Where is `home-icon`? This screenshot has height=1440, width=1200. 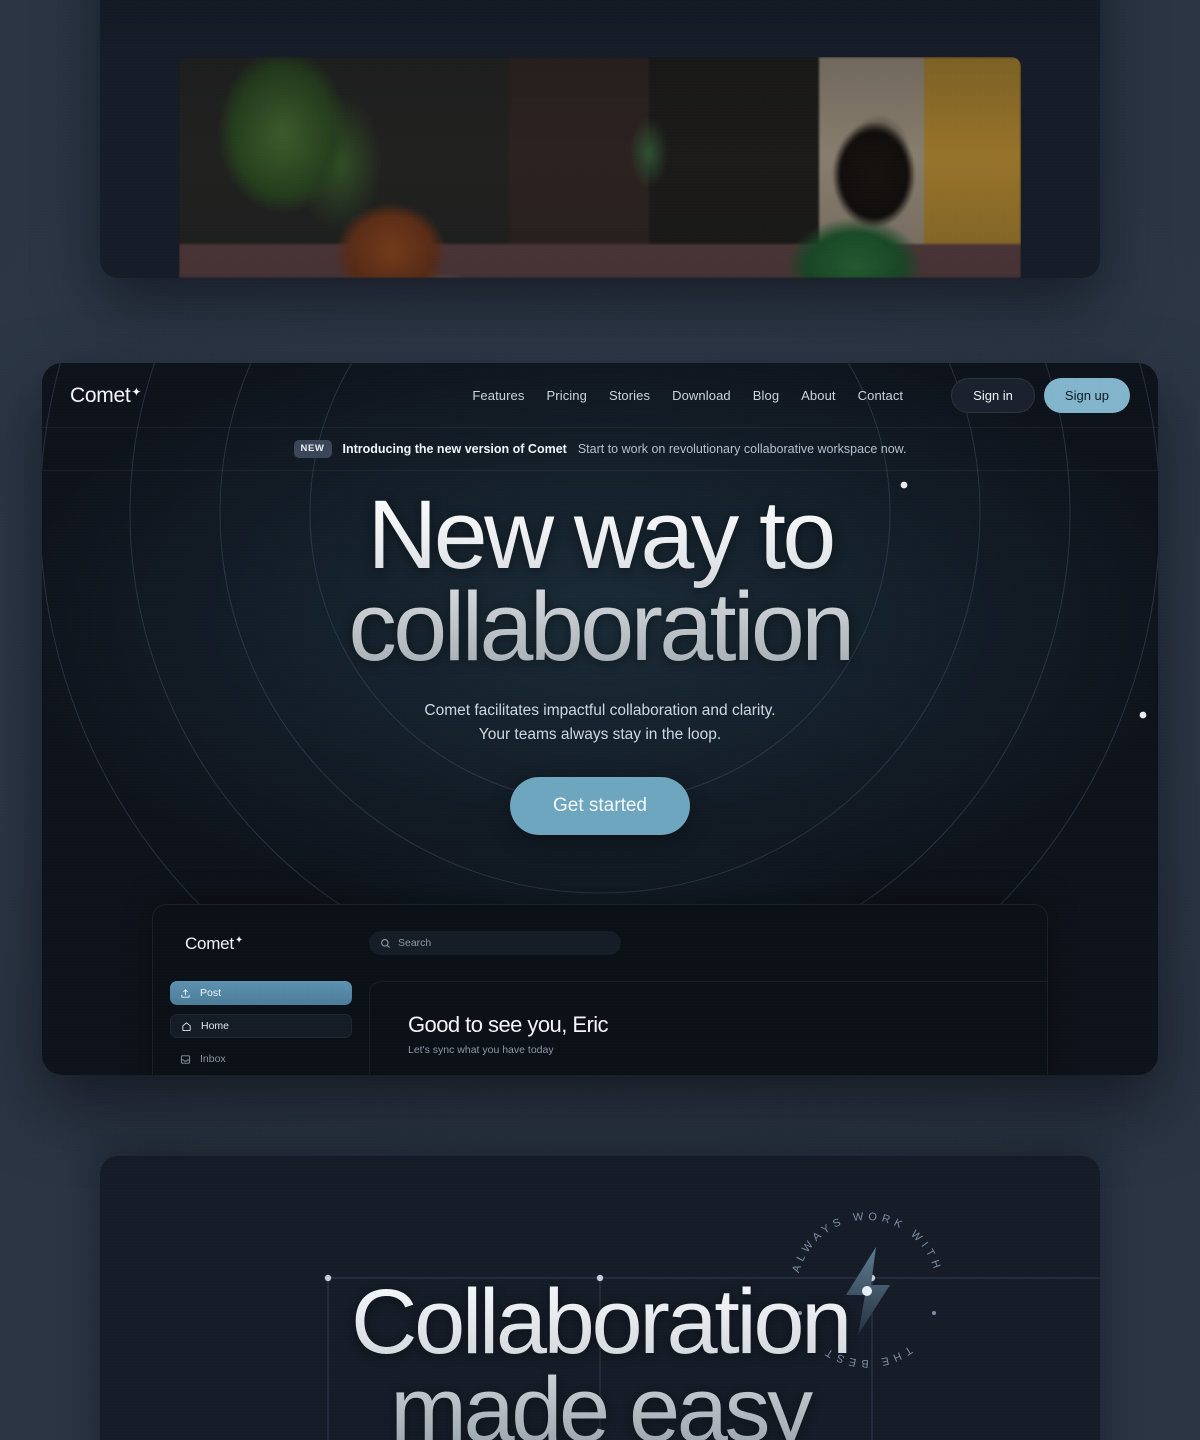 home-icon is located at coordinates (186, 1026).